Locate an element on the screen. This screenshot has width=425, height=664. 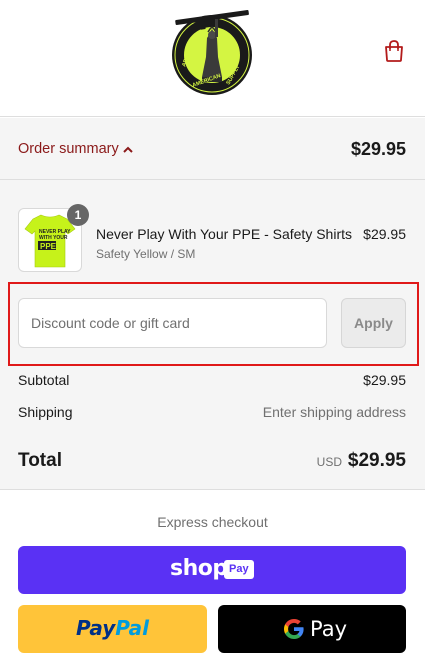
discount-code-input is located at coordinates (172, 323).